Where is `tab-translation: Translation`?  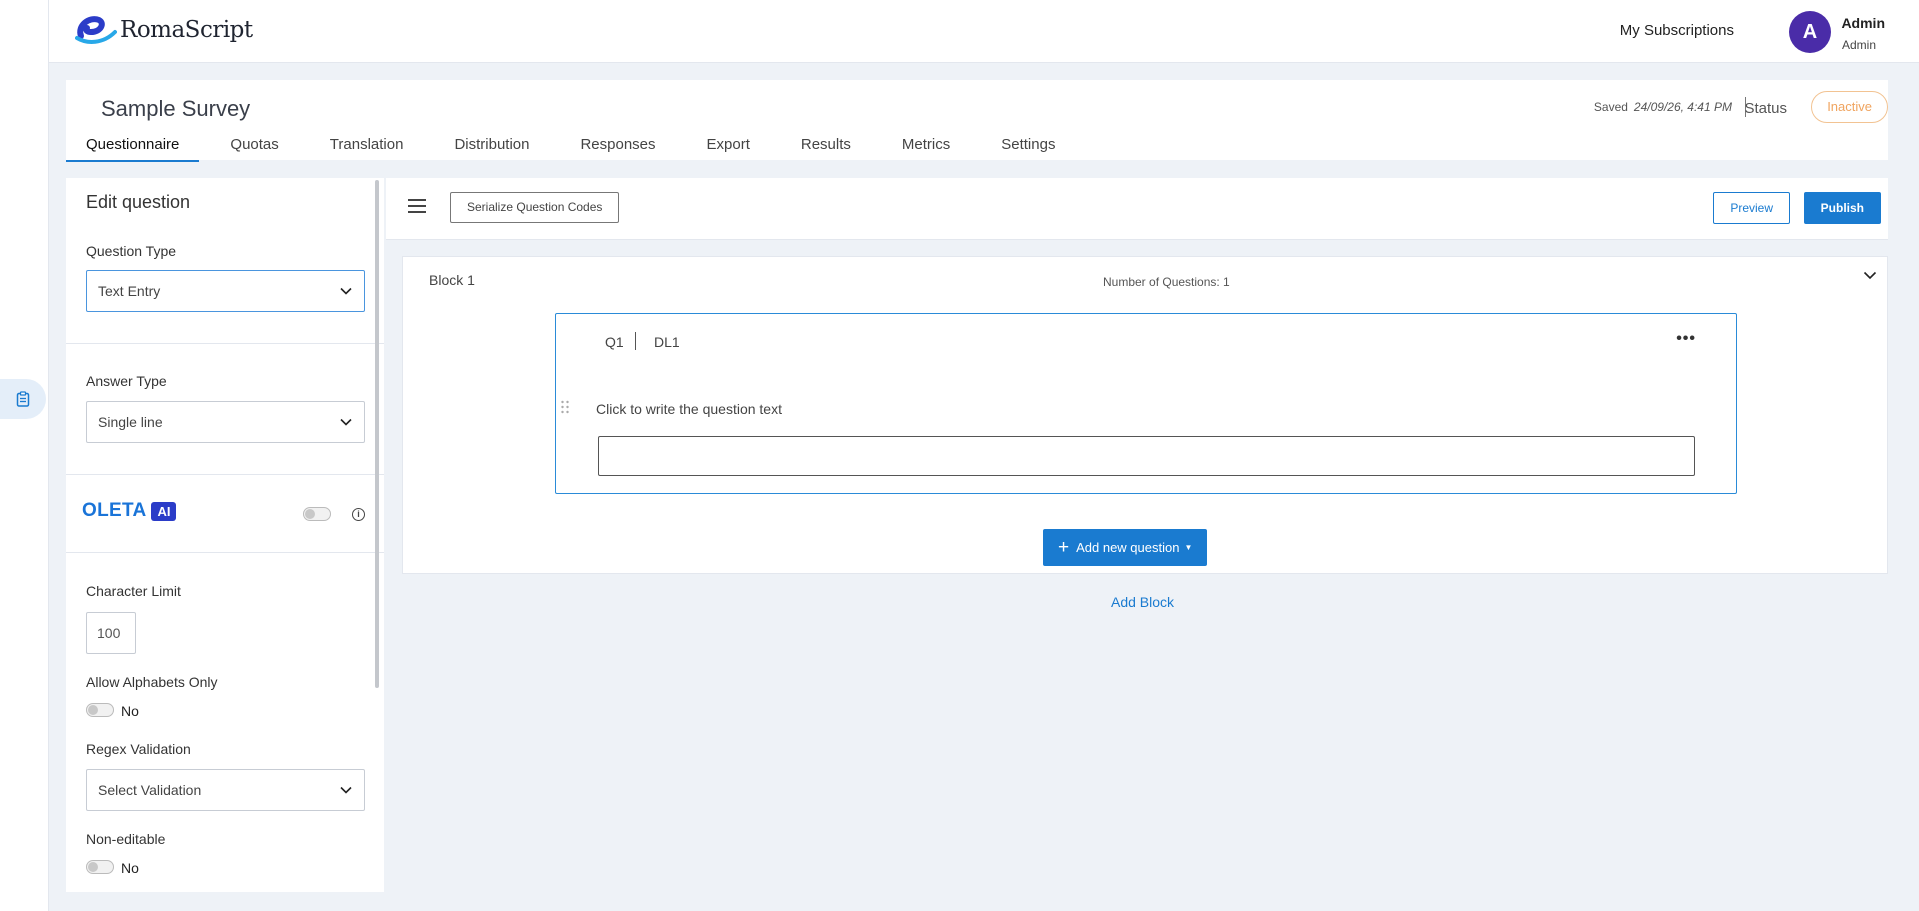
tab-translation: Translation is located at coordinates (367, 148).